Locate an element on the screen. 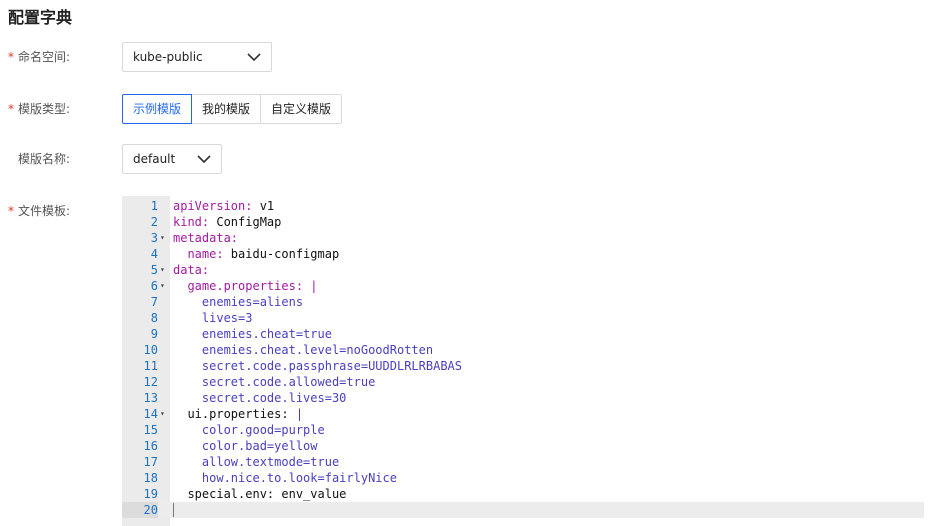  line-code: how.nice.to.look=fairlyNice is located at coordinates (299, 478).